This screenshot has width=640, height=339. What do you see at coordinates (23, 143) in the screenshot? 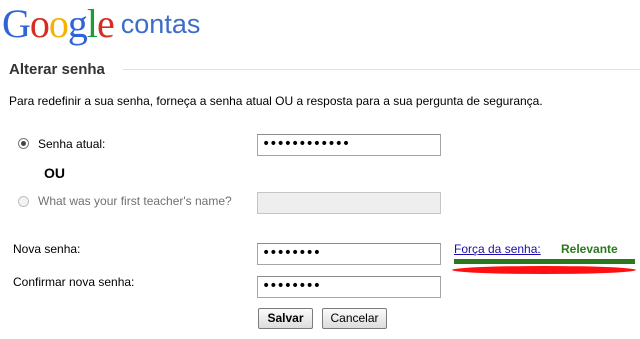
I see `current-password-radio` at bounding box center [23, 143].